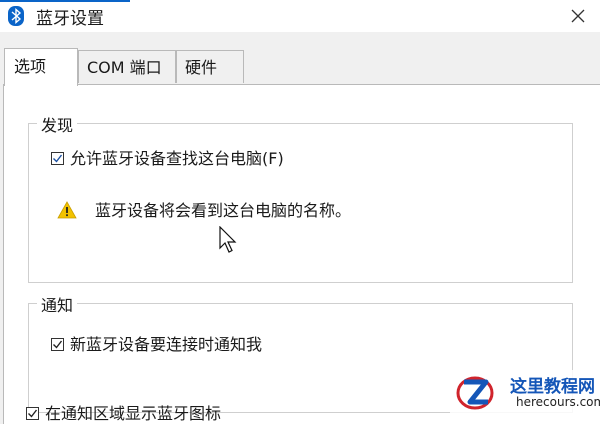  I want to click on discovery-warning: 蓝牙设备将会看到这台电脑的名称。, so click(204, 209).